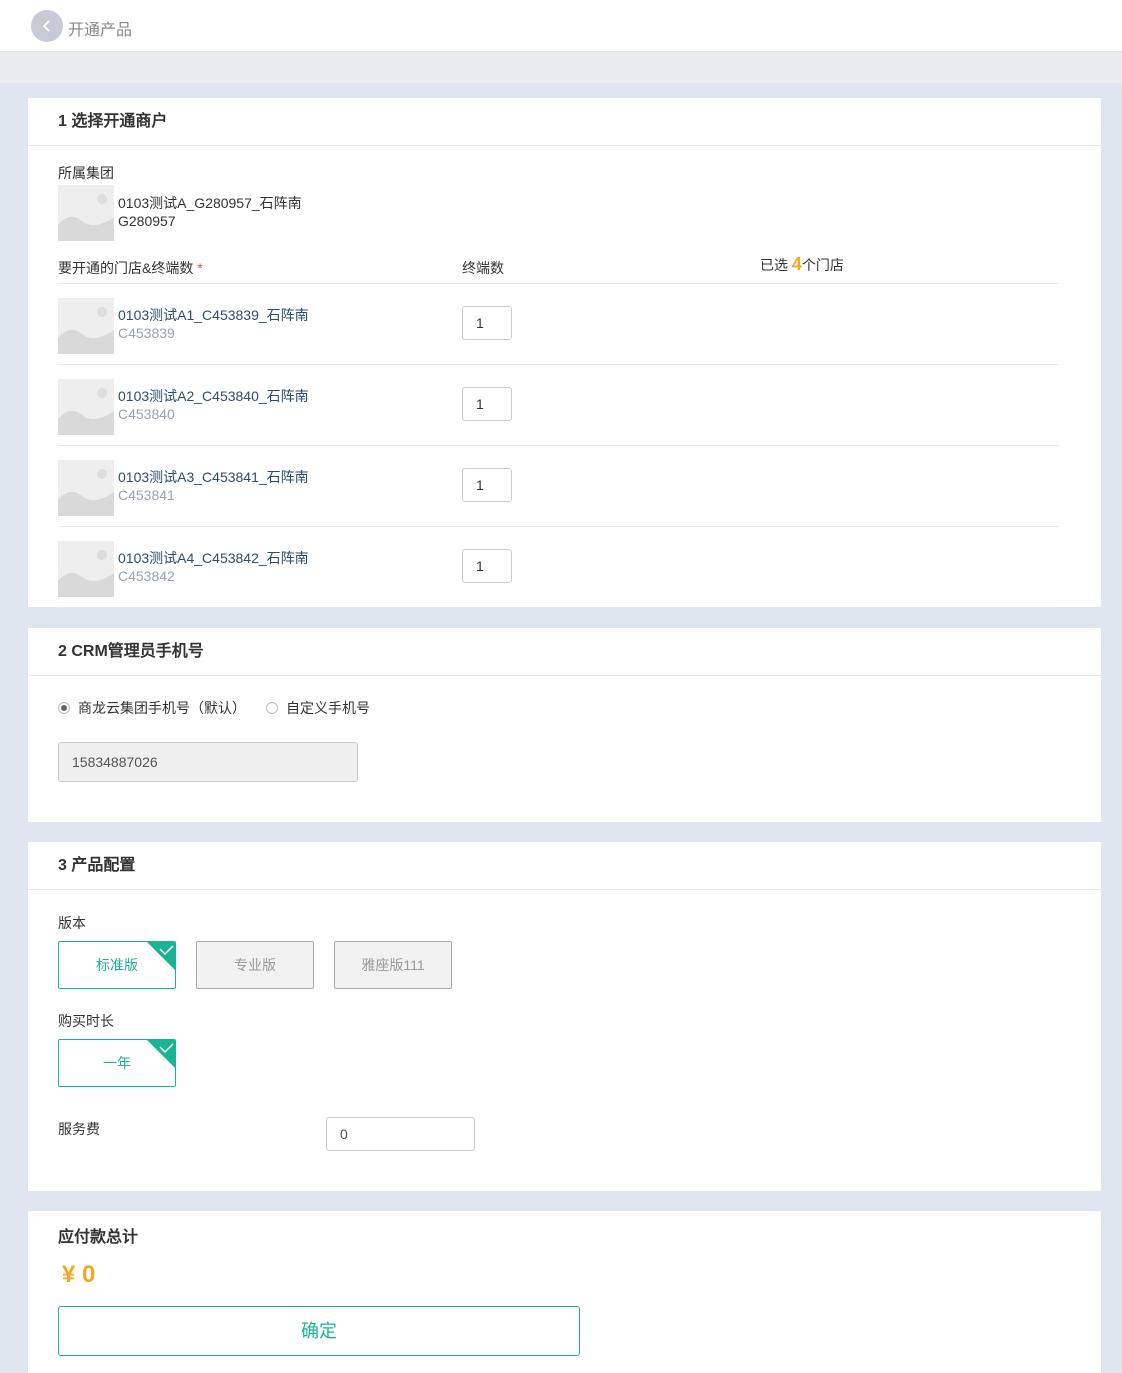 The image size is (1122, 1373). What do you see at coordinates (802, 264) in the screenshot?
I see `selected-count-text: 已选 4个门店` at bounding box center [802, 264].